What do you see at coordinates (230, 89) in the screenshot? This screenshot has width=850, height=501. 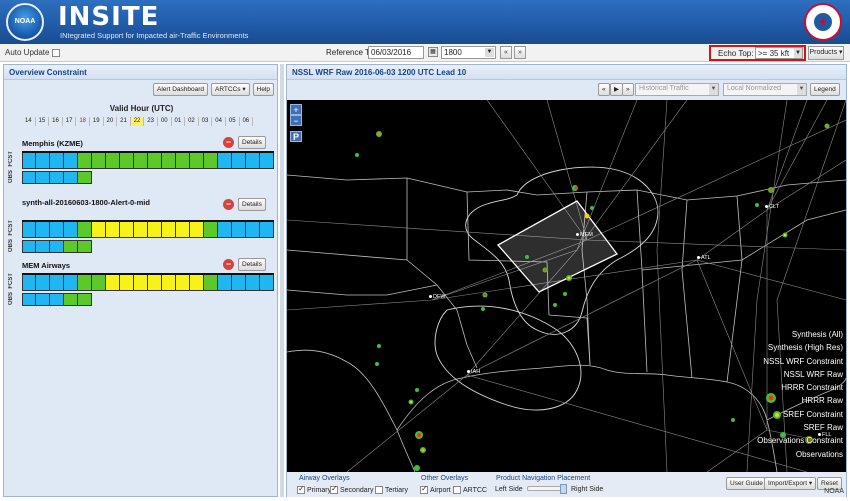 I see `artccs-button: ARTCCs ▾` at bounding box center [230, 89].